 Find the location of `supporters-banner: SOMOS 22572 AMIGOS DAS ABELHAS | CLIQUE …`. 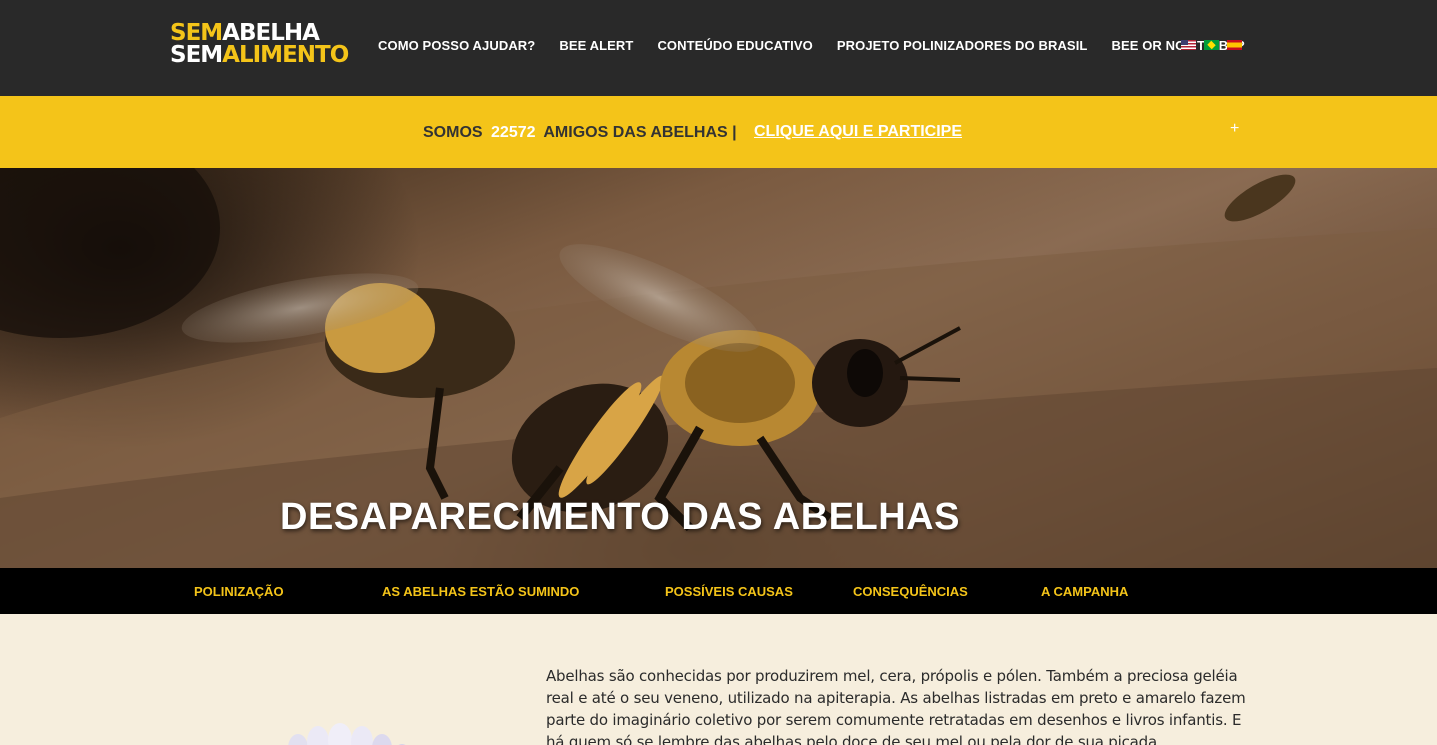

supporters-banner: SOMOS 22572 AMIGOS DAS ABELHAS | CLIQUE … is located at coordinates (718, 132).